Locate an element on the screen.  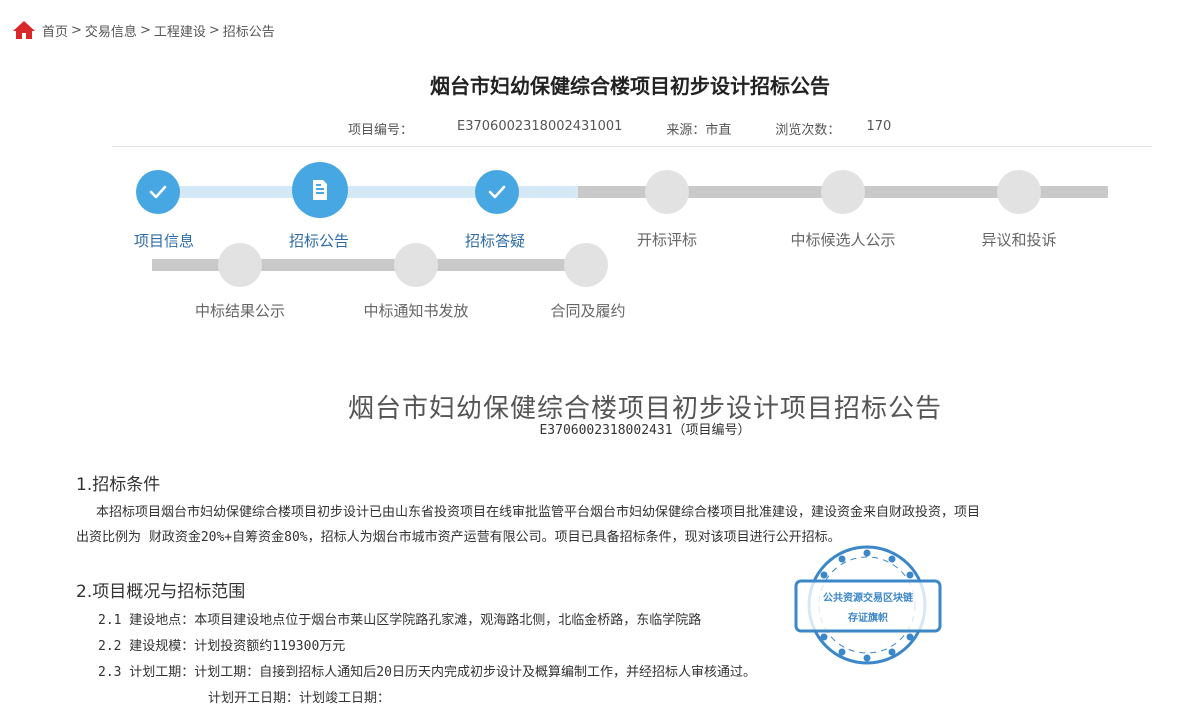
project-no-value: E3706002318002431001 is located at coordinates (540, 126).